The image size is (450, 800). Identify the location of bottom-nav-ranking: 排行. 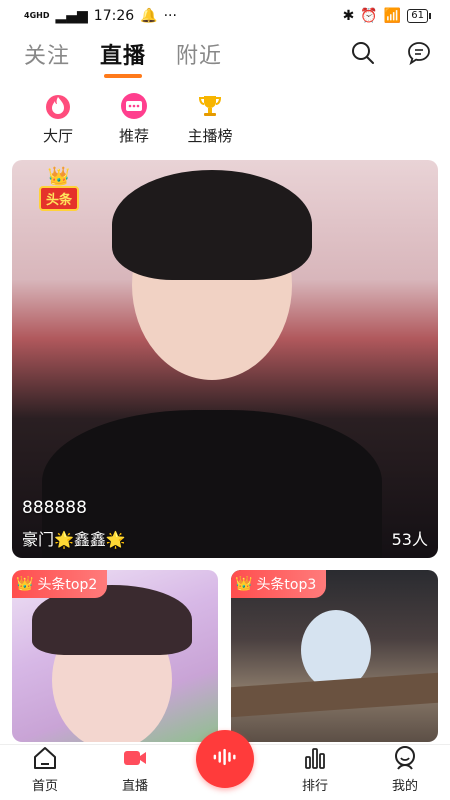
(315, 769).